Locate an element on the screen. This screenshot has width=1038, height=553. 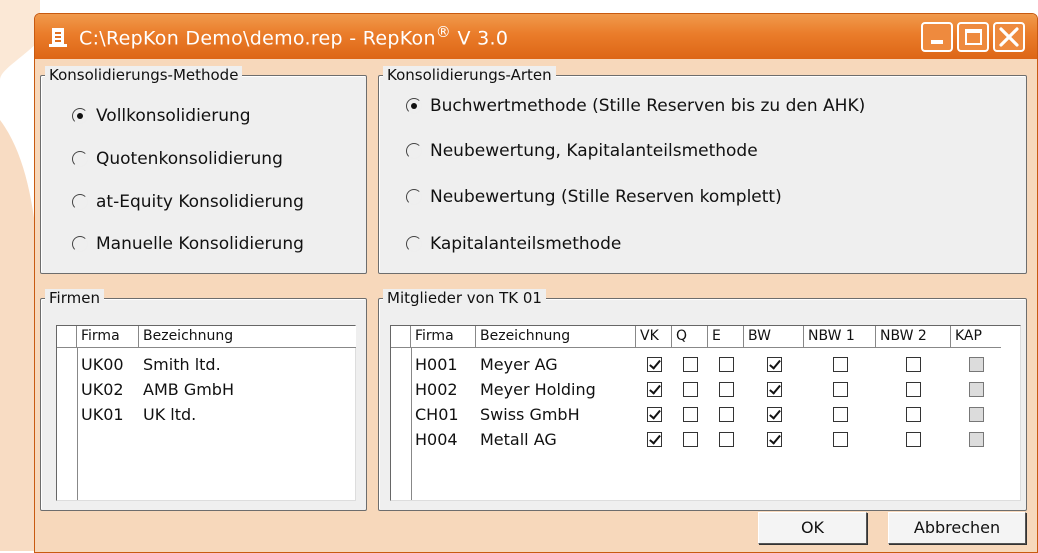
methode-legend: Konsolidierungs-Methode is located at coordinates (144, 75).